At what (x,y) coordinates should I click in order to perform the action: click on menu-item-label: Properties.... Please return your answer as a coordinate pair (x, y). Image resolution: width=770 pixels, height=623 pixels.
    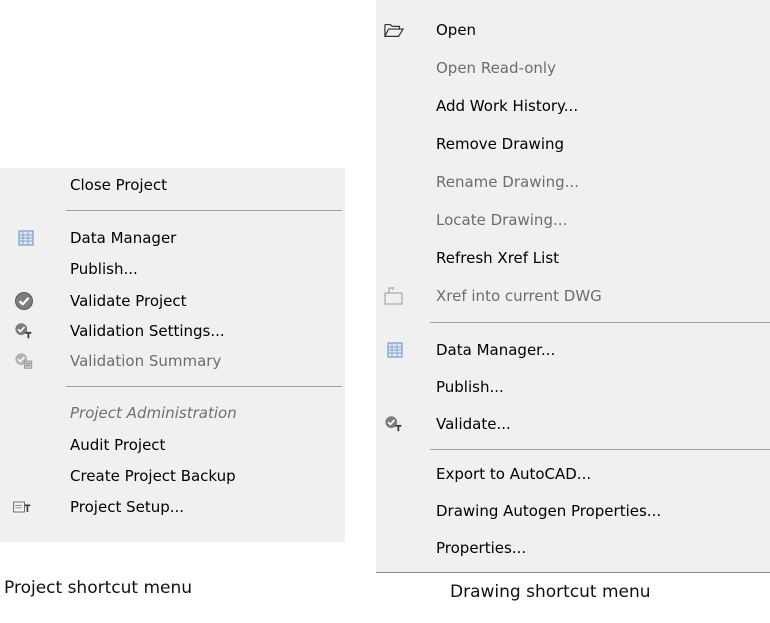
    Looking at the image, I should click on (481, 548).